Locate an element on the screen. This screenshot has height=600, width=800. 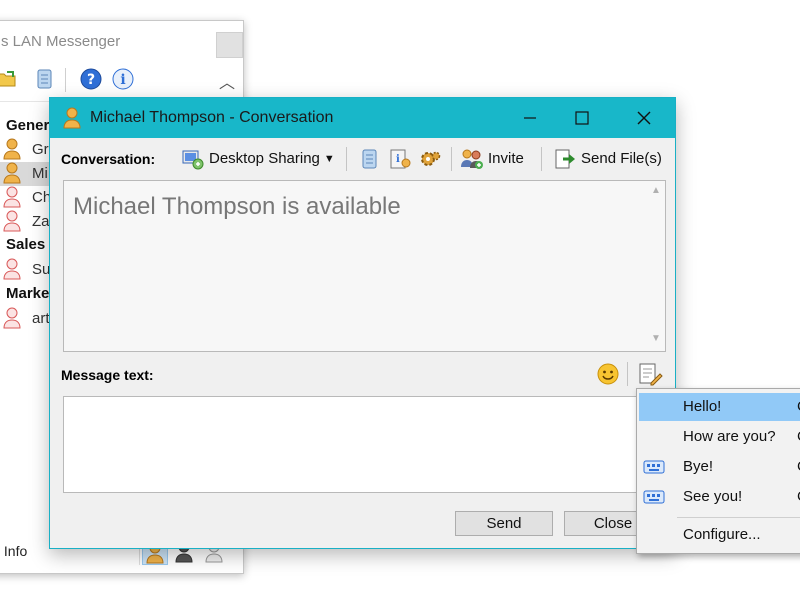
contact-info-icon: i is located at coordinates (400, 159).